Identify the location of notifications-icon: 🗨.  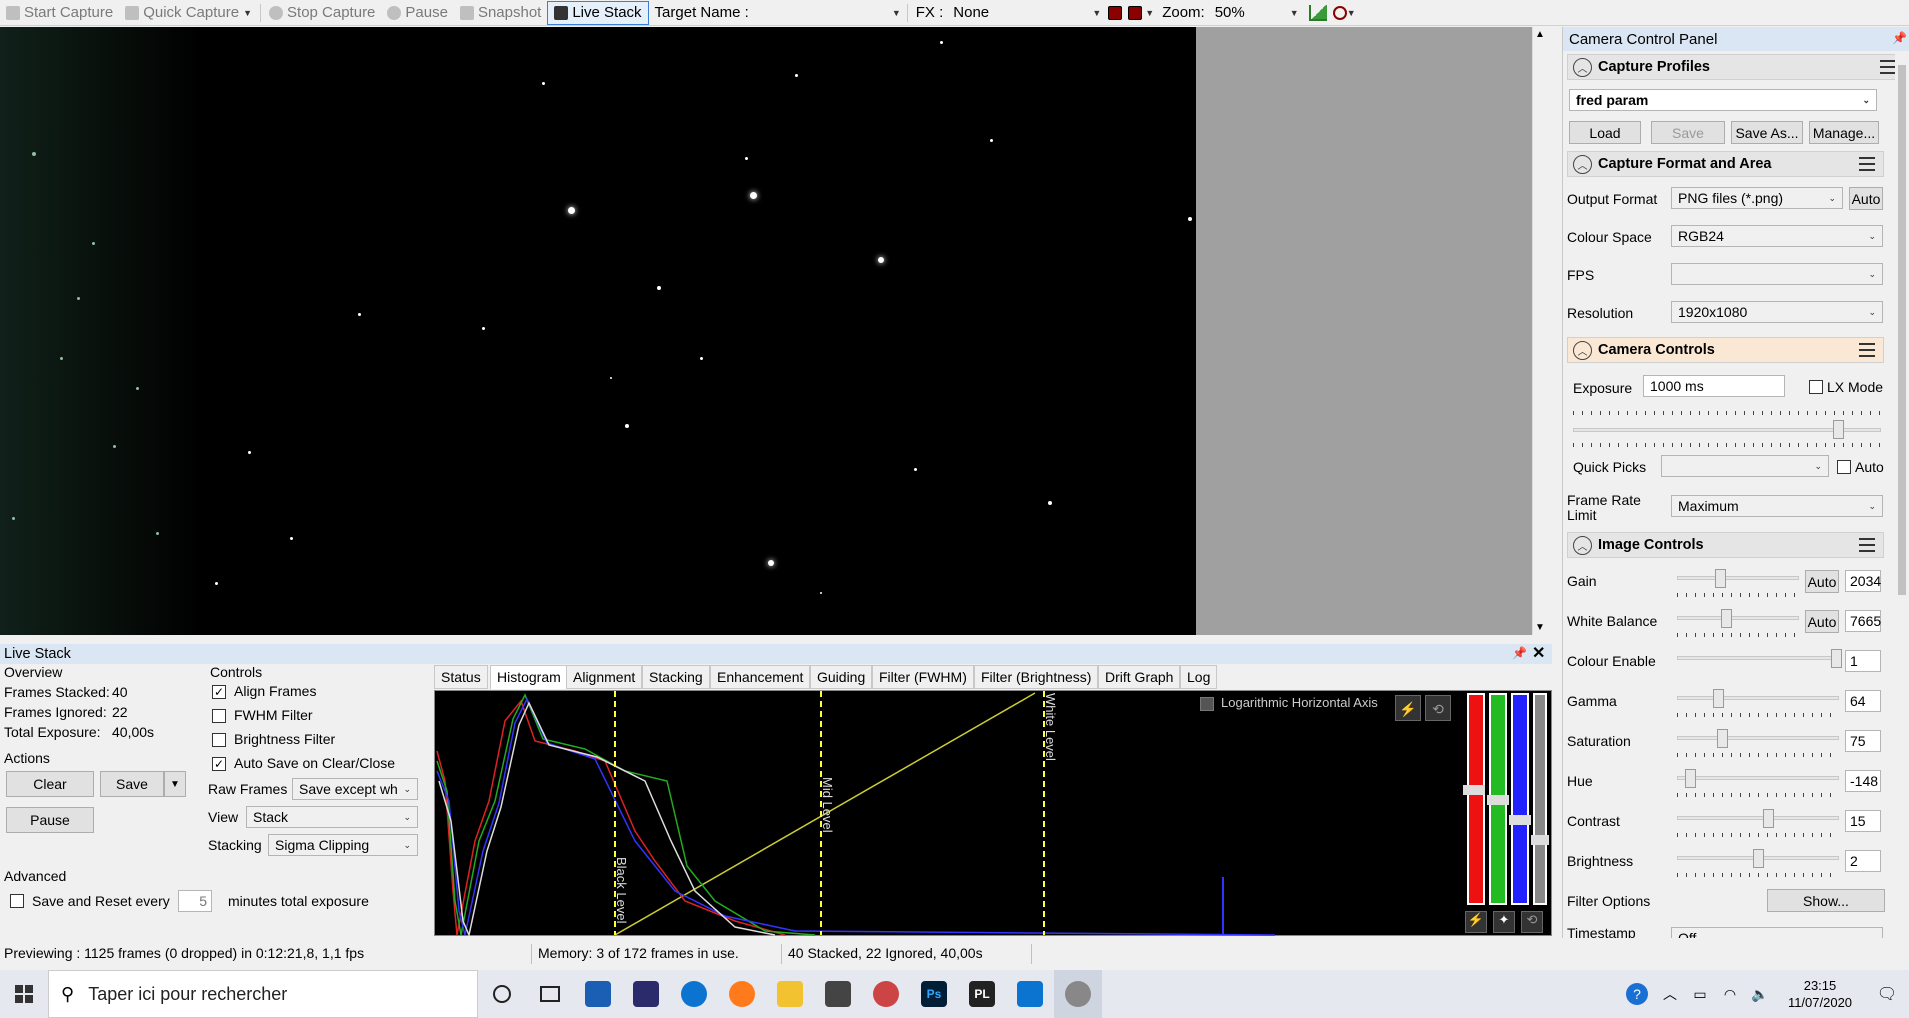
(1887, 994).